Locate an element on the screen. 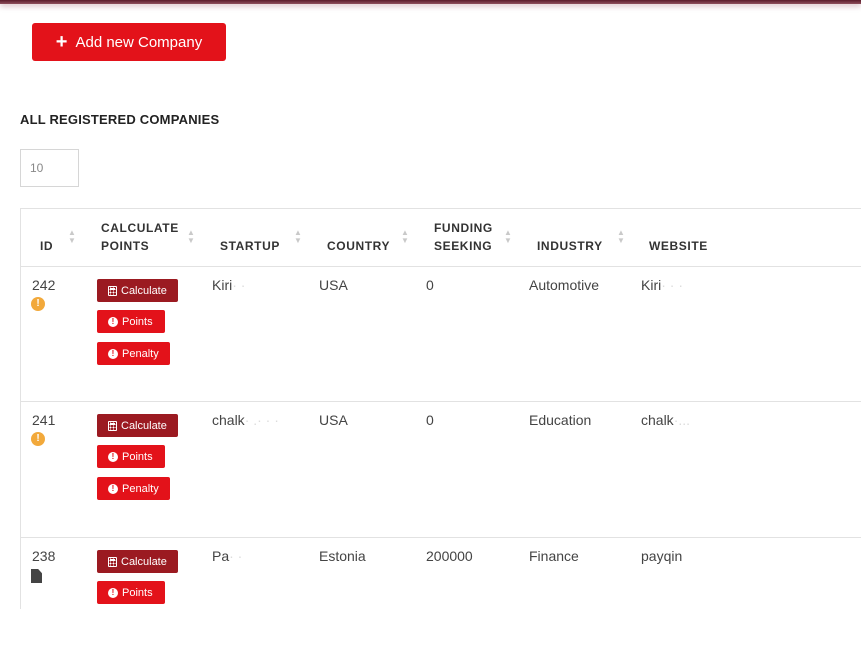 Image resolution: width=861 pixels, height=658 pixels. page-title: ALL REGISTERED COMPANIES is located at coordinates (120, 119).